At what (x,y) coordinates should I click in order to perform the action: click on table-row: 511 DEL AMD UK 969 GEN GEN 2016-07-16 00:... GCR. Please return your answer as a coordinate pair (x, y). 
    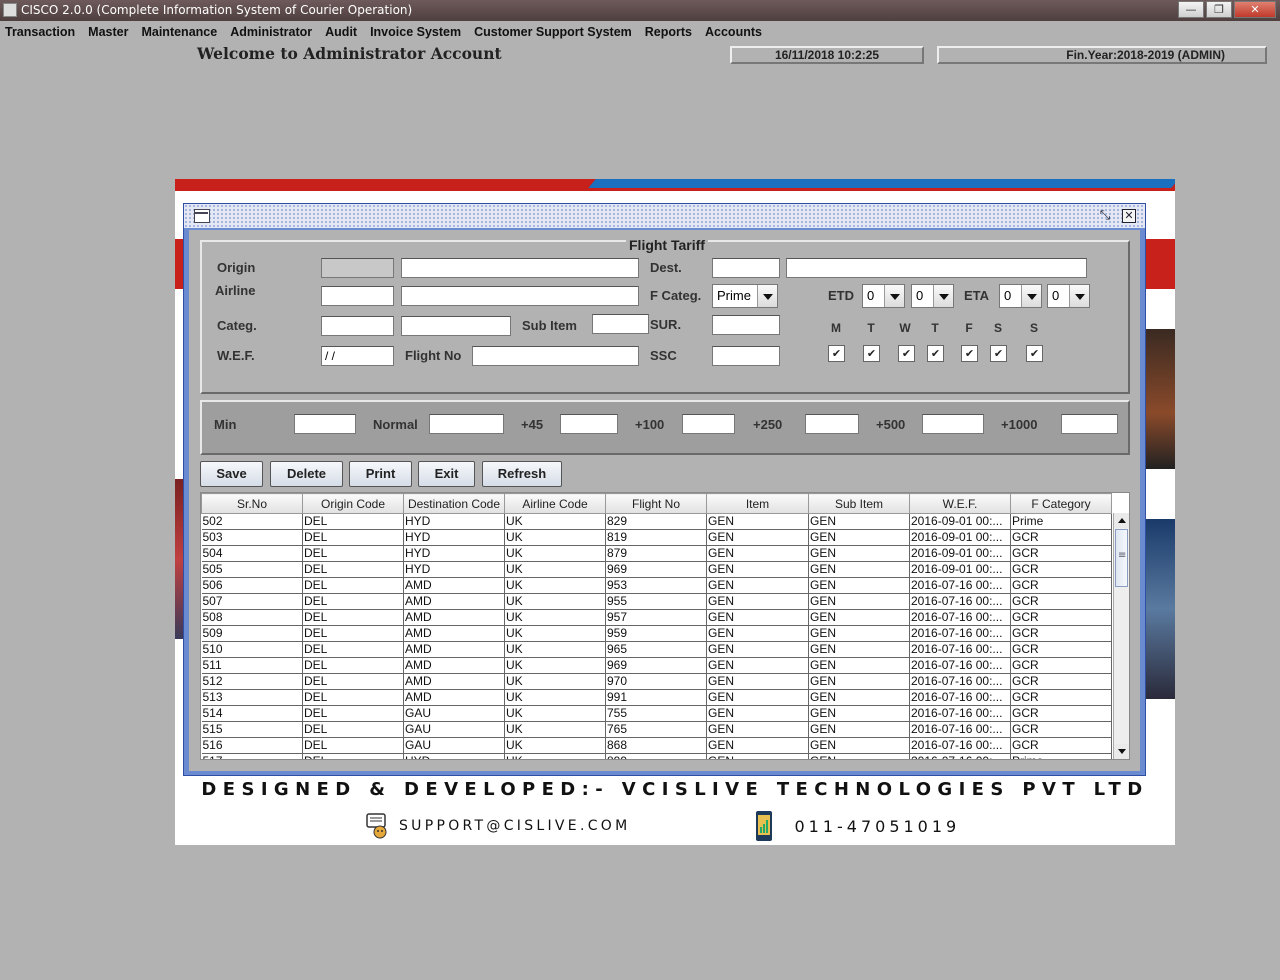
    Looking at the image, I should click on (656, 665).